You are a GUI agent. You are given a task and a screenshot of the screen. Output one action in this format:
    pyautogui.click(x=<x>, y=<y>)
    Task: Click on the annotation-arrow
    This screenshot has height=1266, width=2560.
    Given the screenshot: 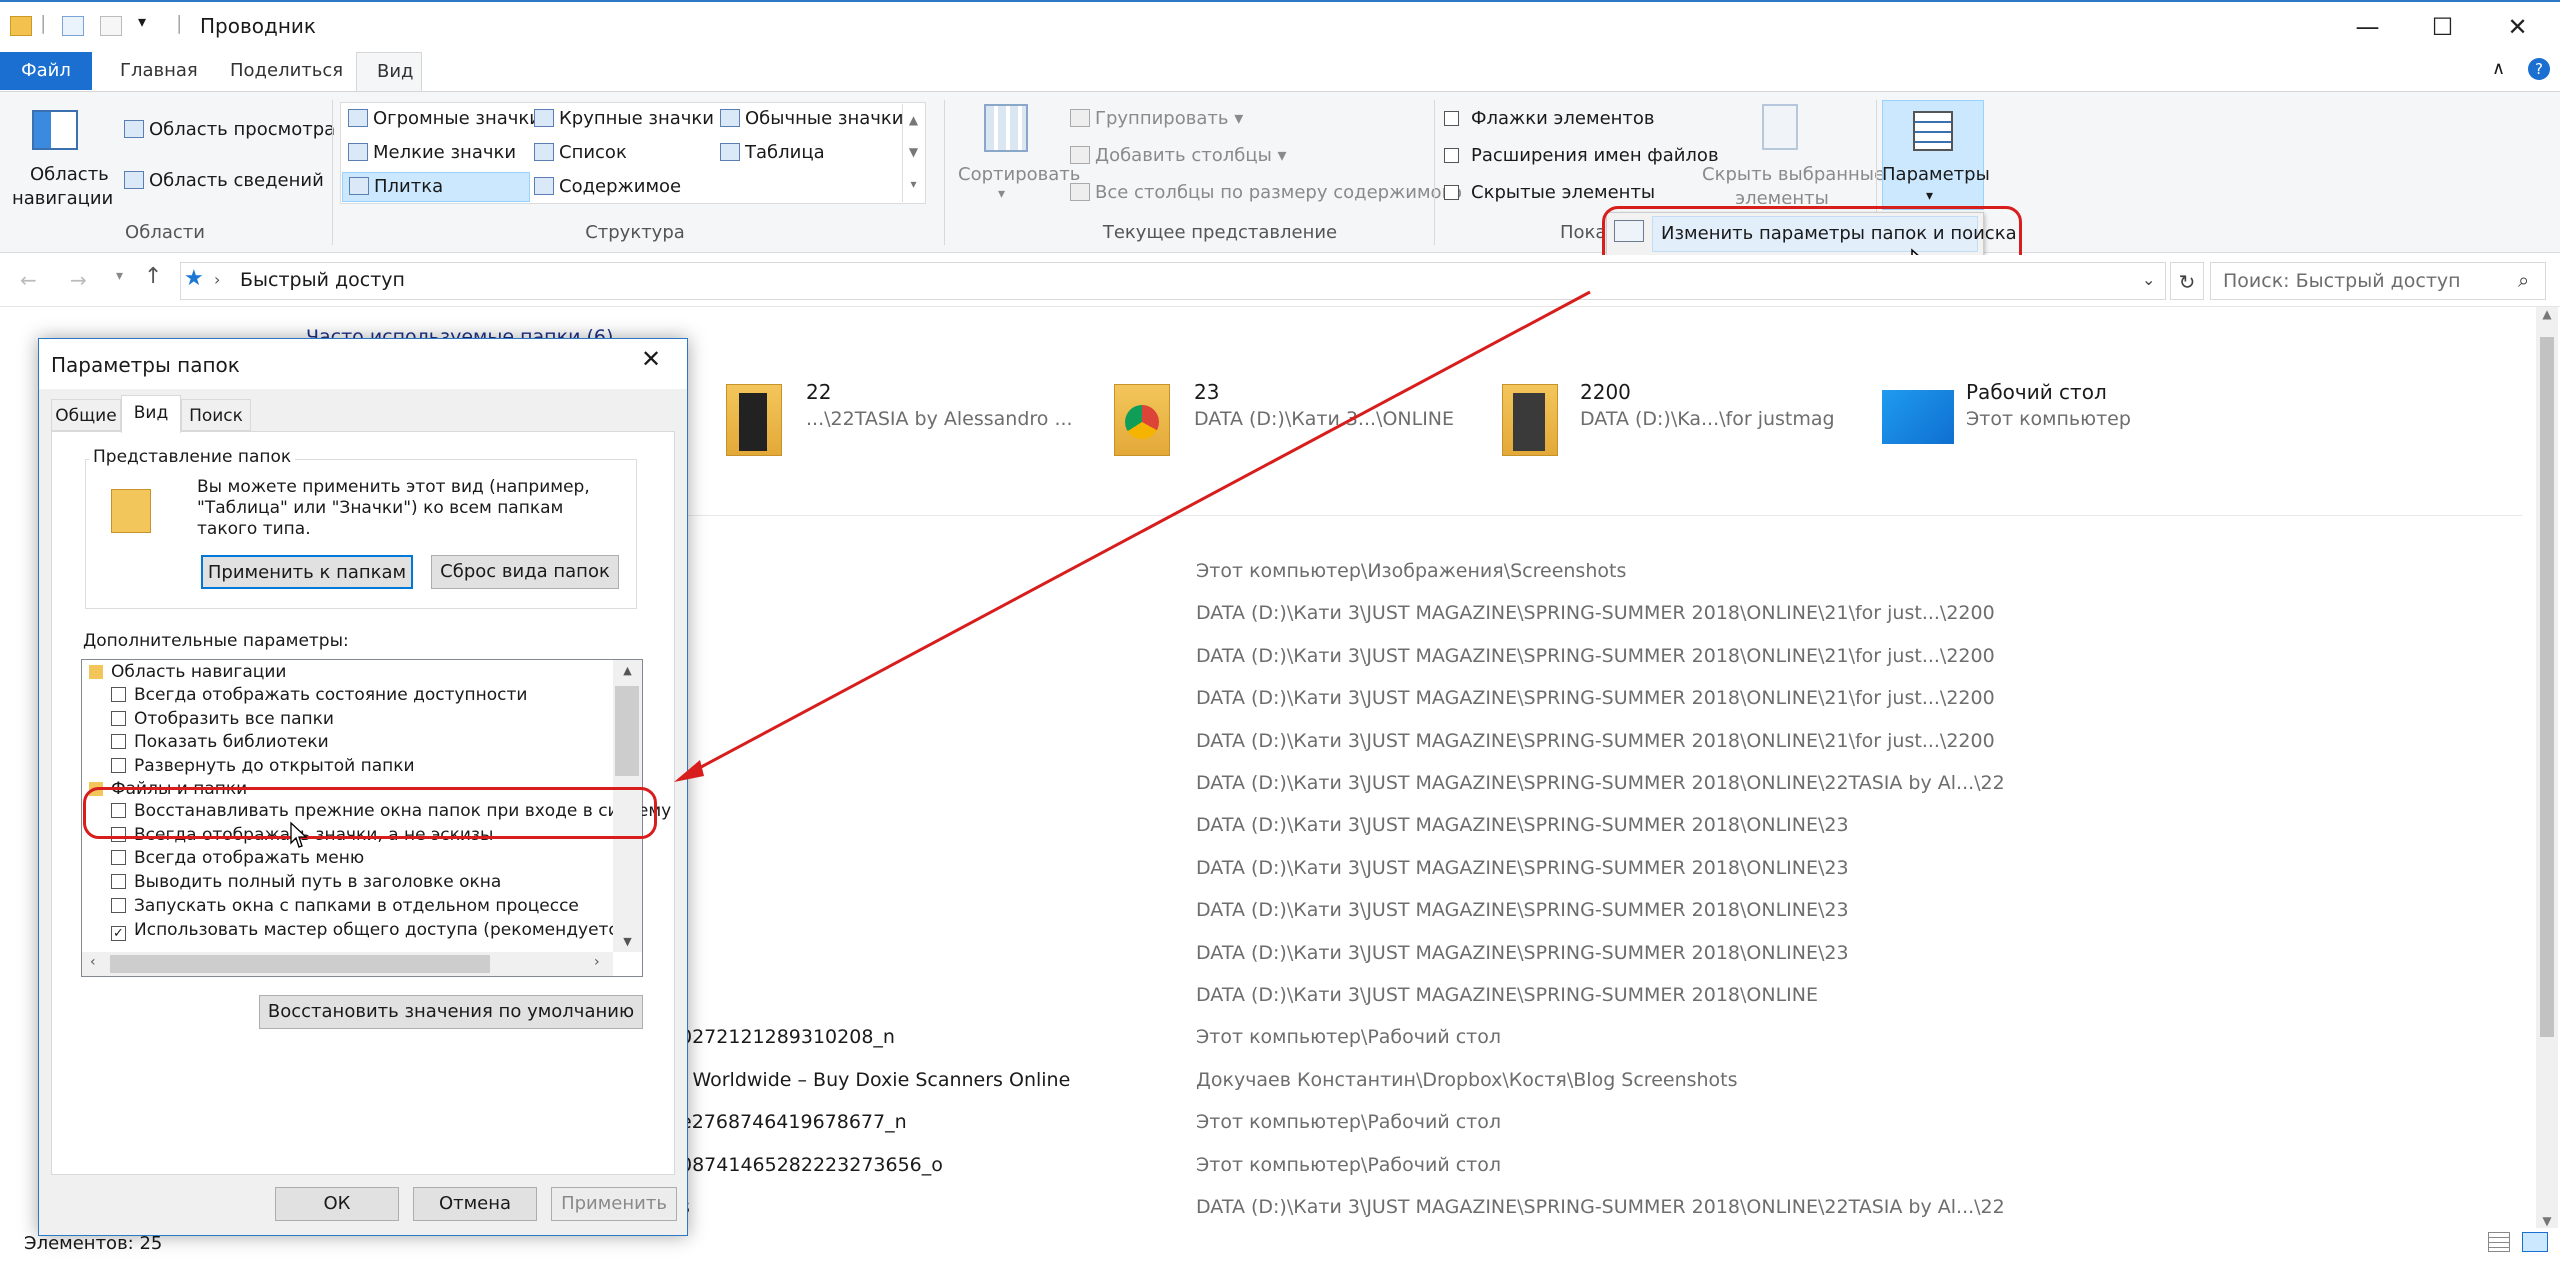 What is the action you would take?
    pyautogui.click(x=1132, y=536)
    